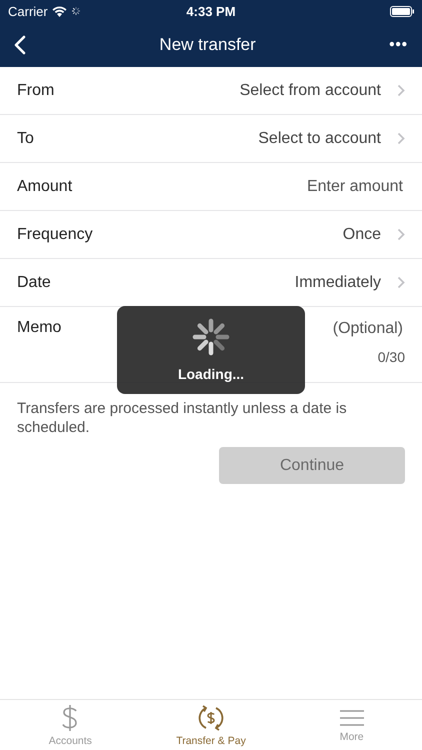 This screenshot has width=422, height=750. Describe the element at coordinates (242, 186) in the screenshot. I see `amount-field: Enter amount` at that location.